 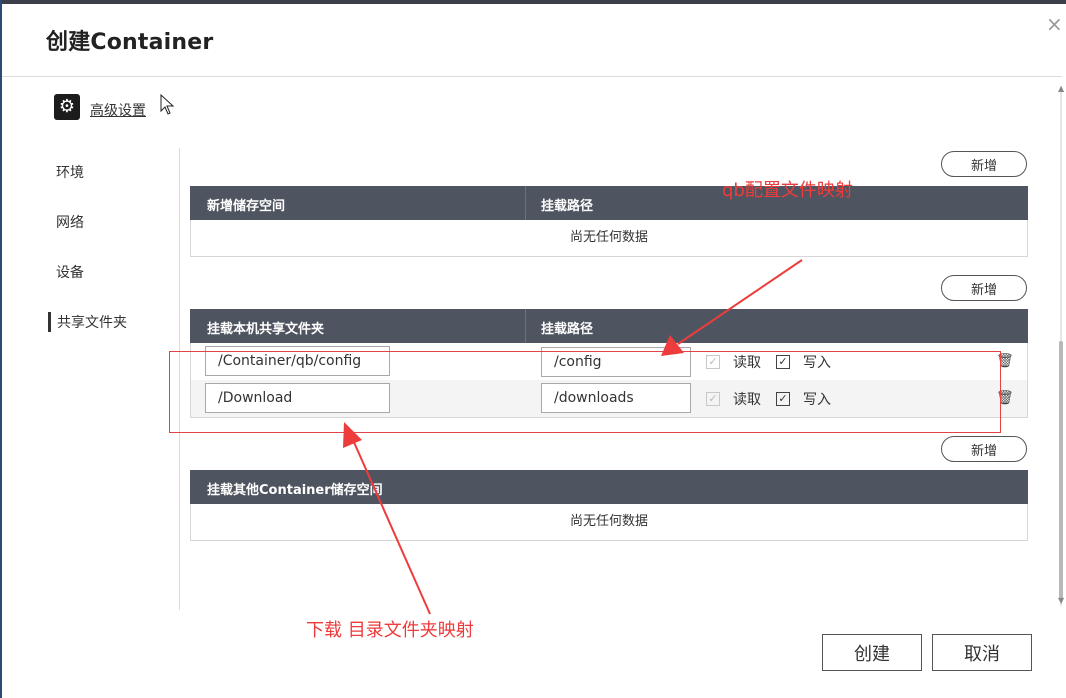 What do you see at coordinates (984, 288) in the screenshot?
I see `add-shared-folder-button: 新增` at bounding box center [984, 288].